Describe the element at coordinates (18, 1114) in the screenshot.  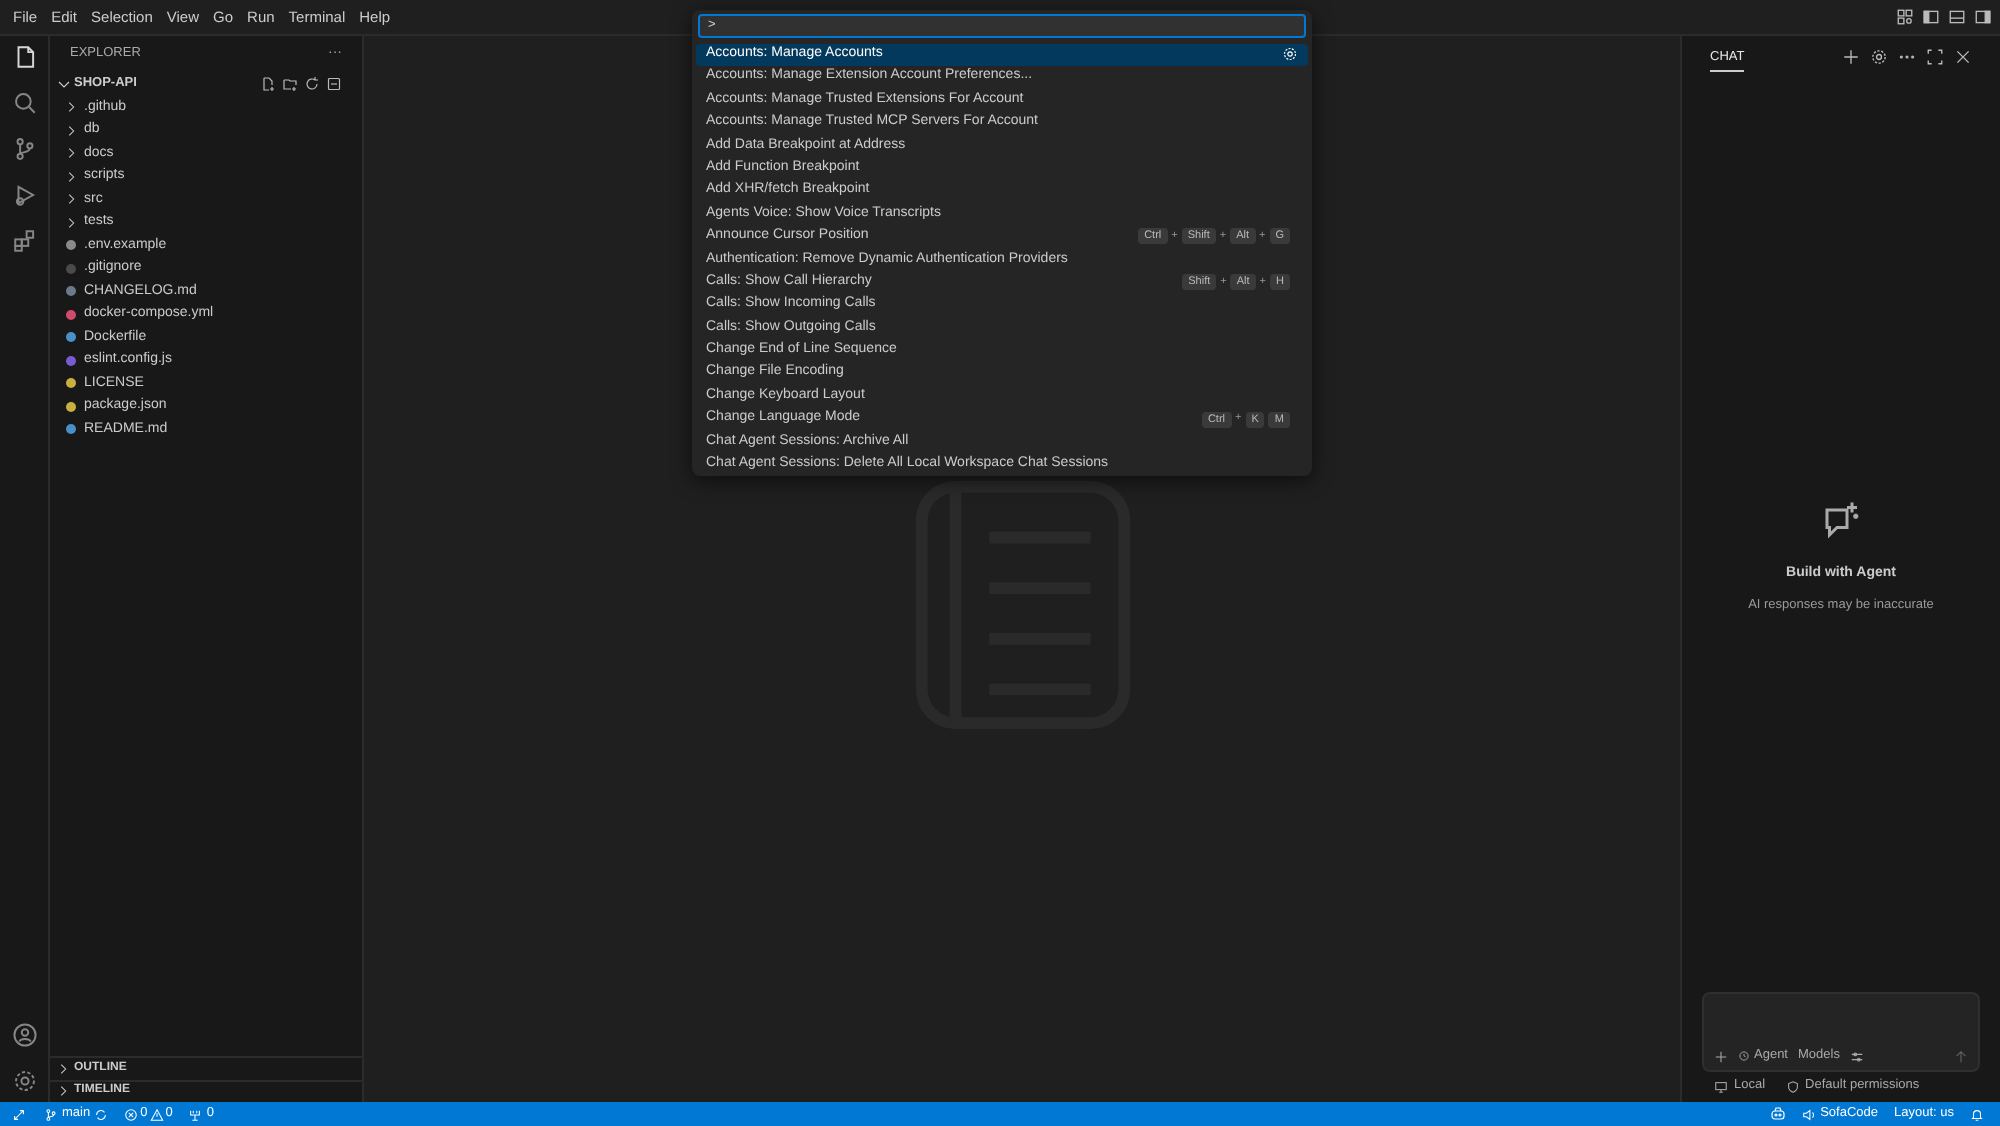
I see `remote-icon` at that location.